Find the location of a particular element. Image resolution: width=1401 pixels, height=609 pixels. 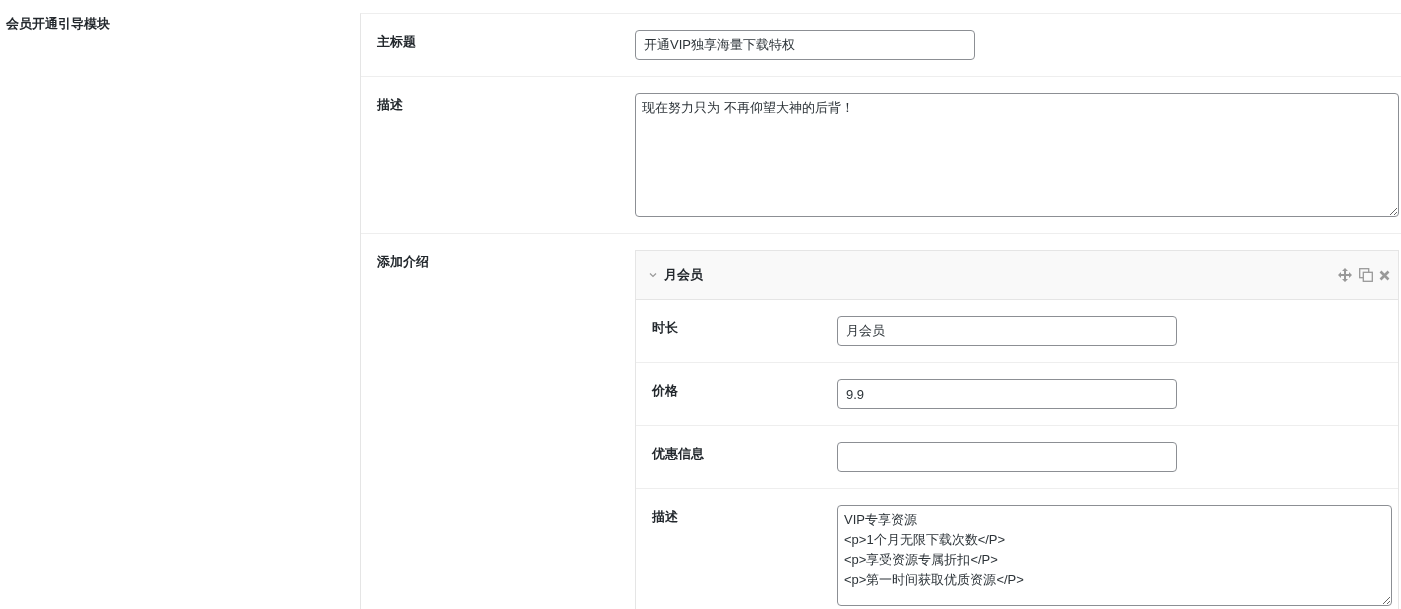

text-input is located at coordinates (1007, 457).